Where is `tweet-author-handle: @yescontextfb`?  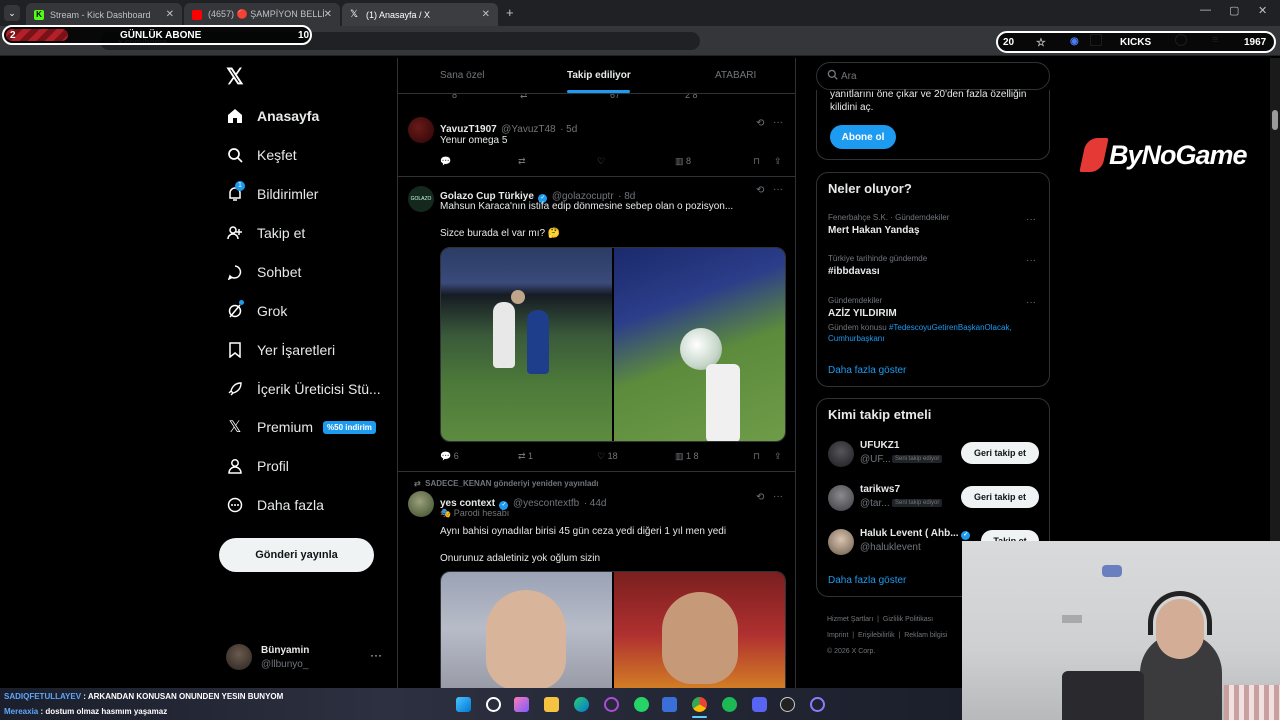 tweet-author-handle: @yescontextfb is located at coordinates (546, 503).